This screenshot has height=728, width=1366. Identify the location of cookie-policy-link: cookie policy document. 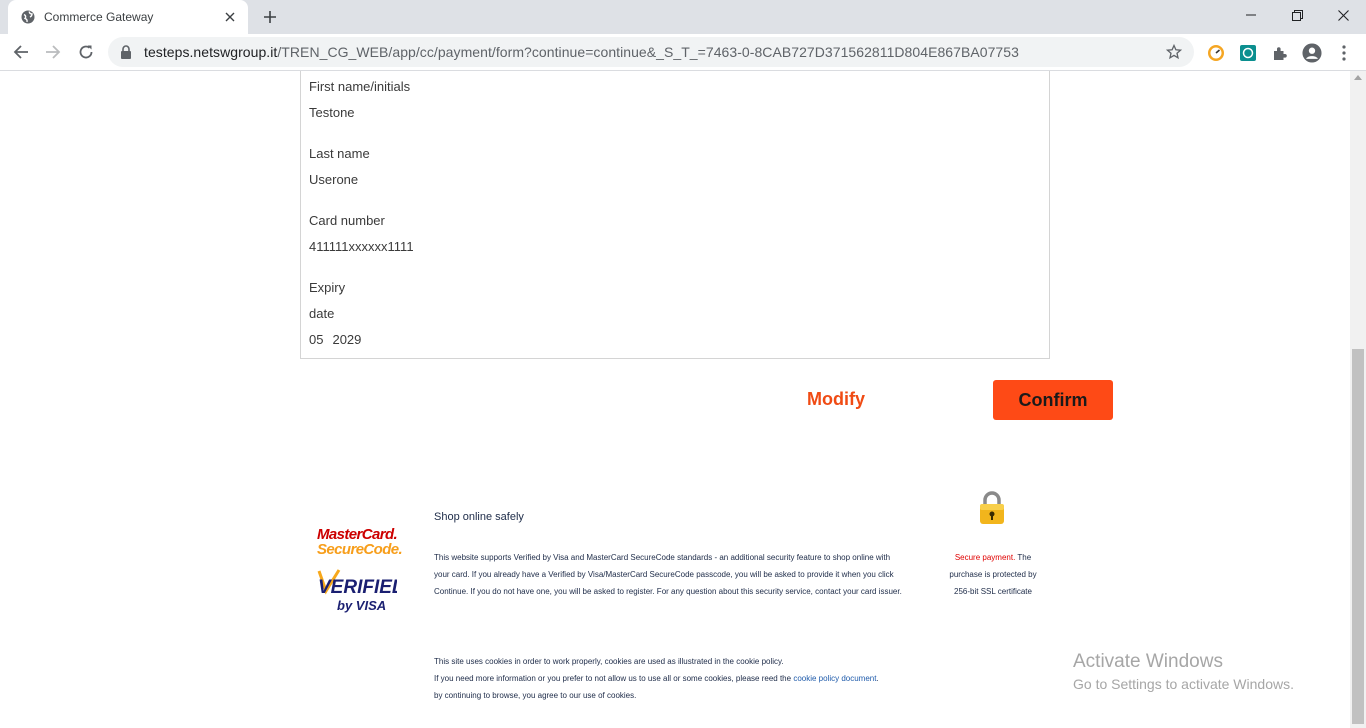
(834, 678).